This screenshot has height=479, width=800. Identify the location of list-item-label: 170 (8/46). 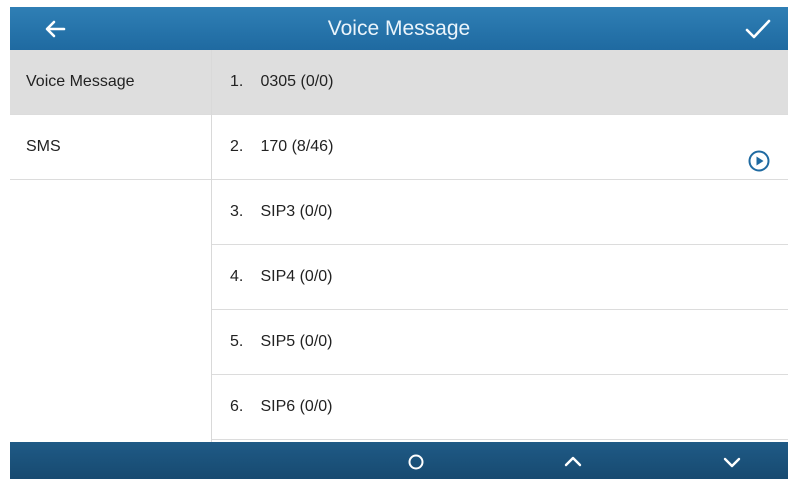
(297, 146).